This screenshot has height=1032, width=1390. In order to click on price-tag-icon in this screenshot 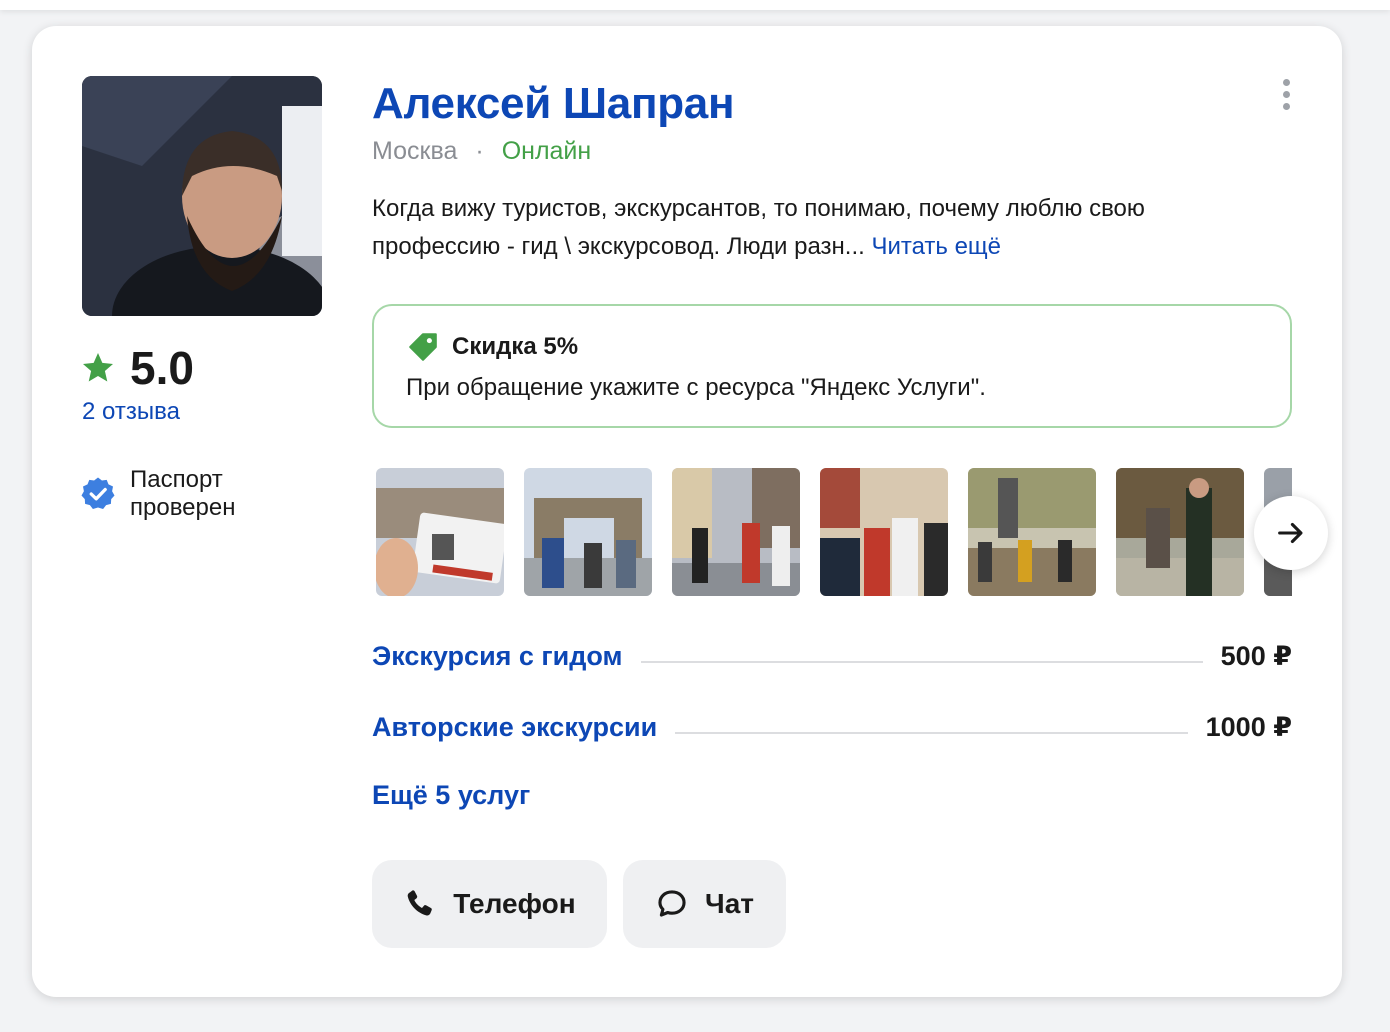, I will do `click(423, 347)`.